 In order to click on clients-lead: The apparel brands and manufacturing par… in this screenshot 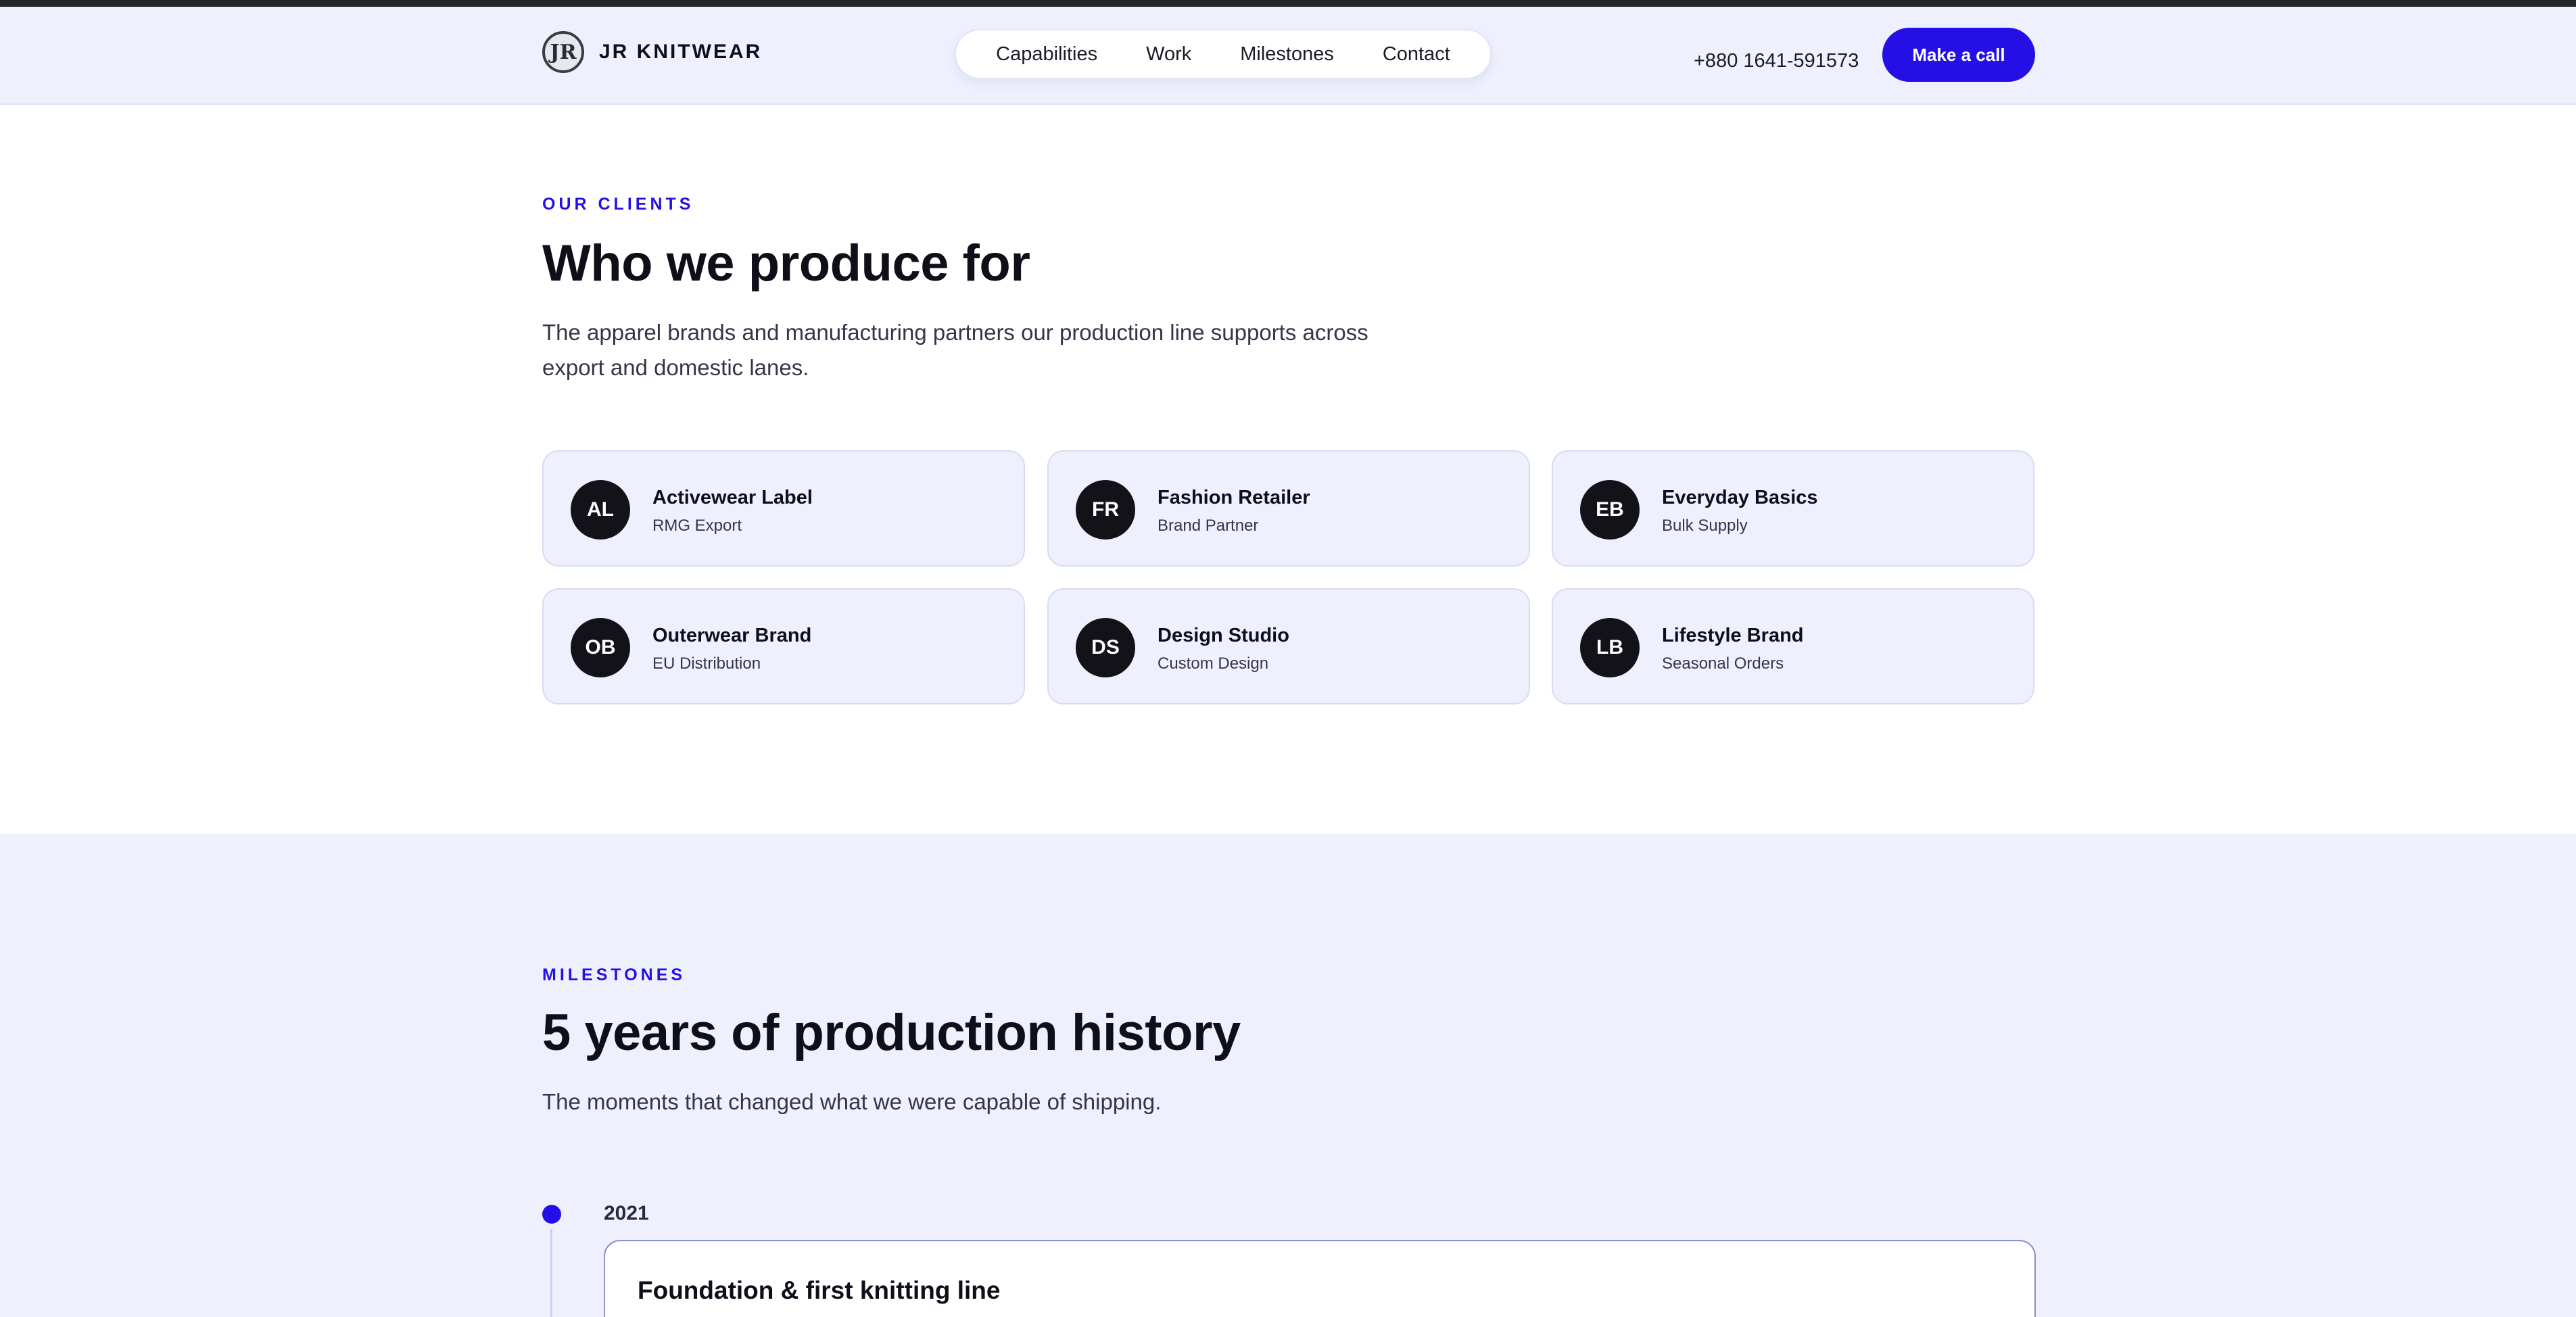, I will do `click(955, 350)`.